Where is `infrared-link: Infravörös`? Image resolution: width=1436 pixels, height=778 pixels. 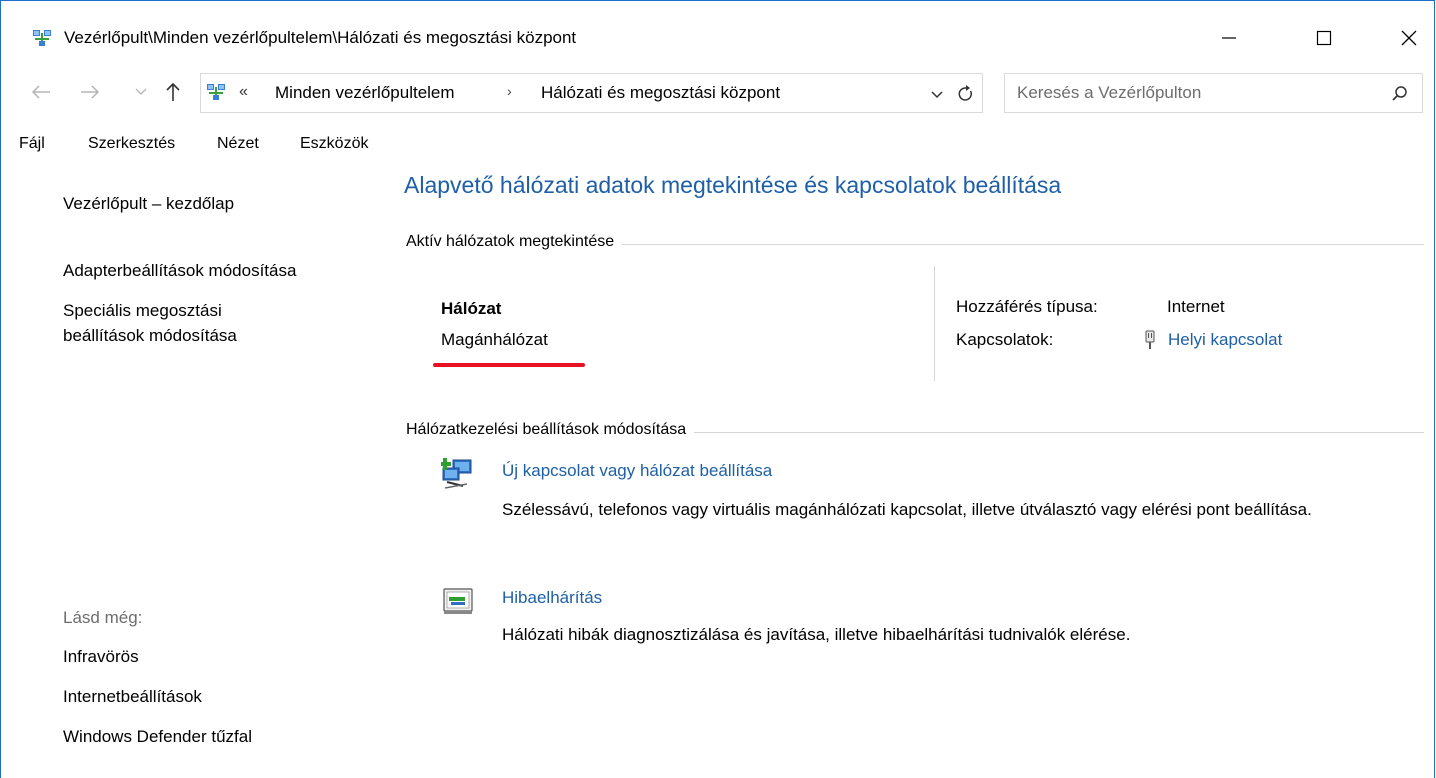
infrared-link: Infravörös is located at coordinates (101, 656).